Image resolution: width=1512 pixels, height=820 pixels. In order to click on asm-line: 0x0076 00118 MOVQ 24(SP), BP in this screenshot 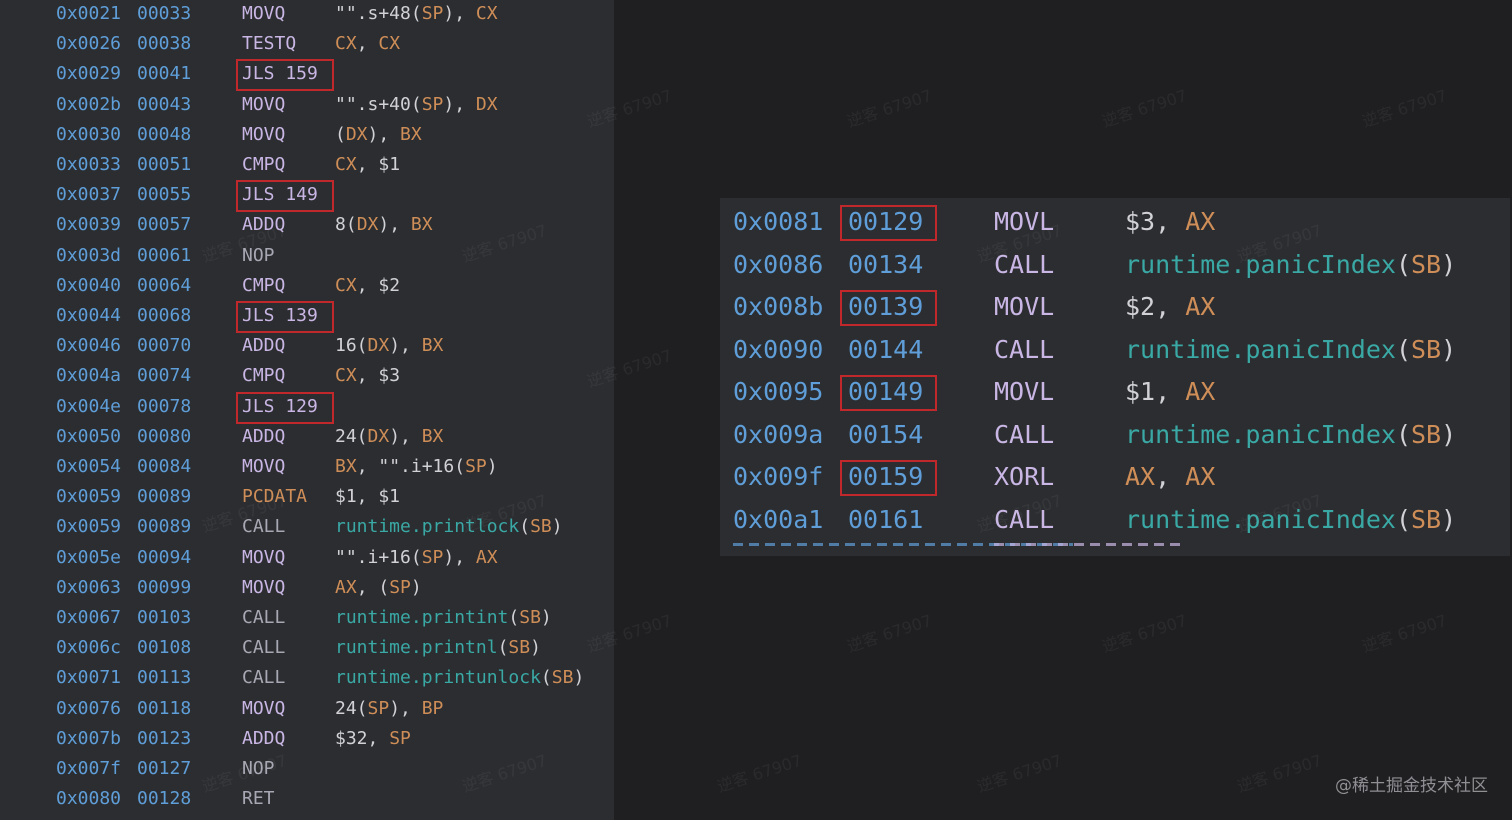, I will do `click(307, 709)`.